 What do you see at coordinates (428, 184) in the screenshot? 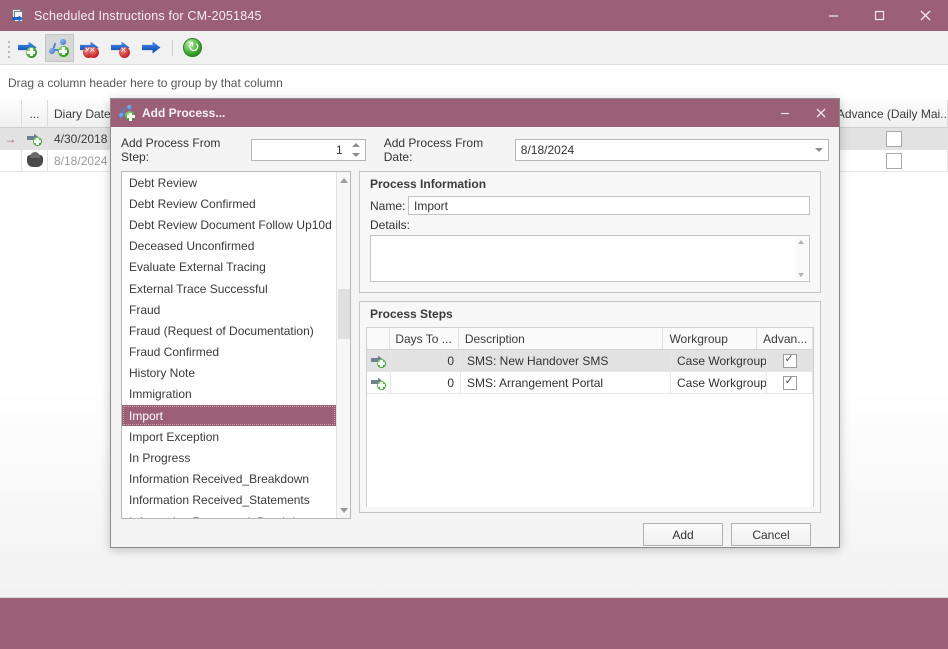
I see `process-information-title: Process Information` at bounding box center [428, 184].